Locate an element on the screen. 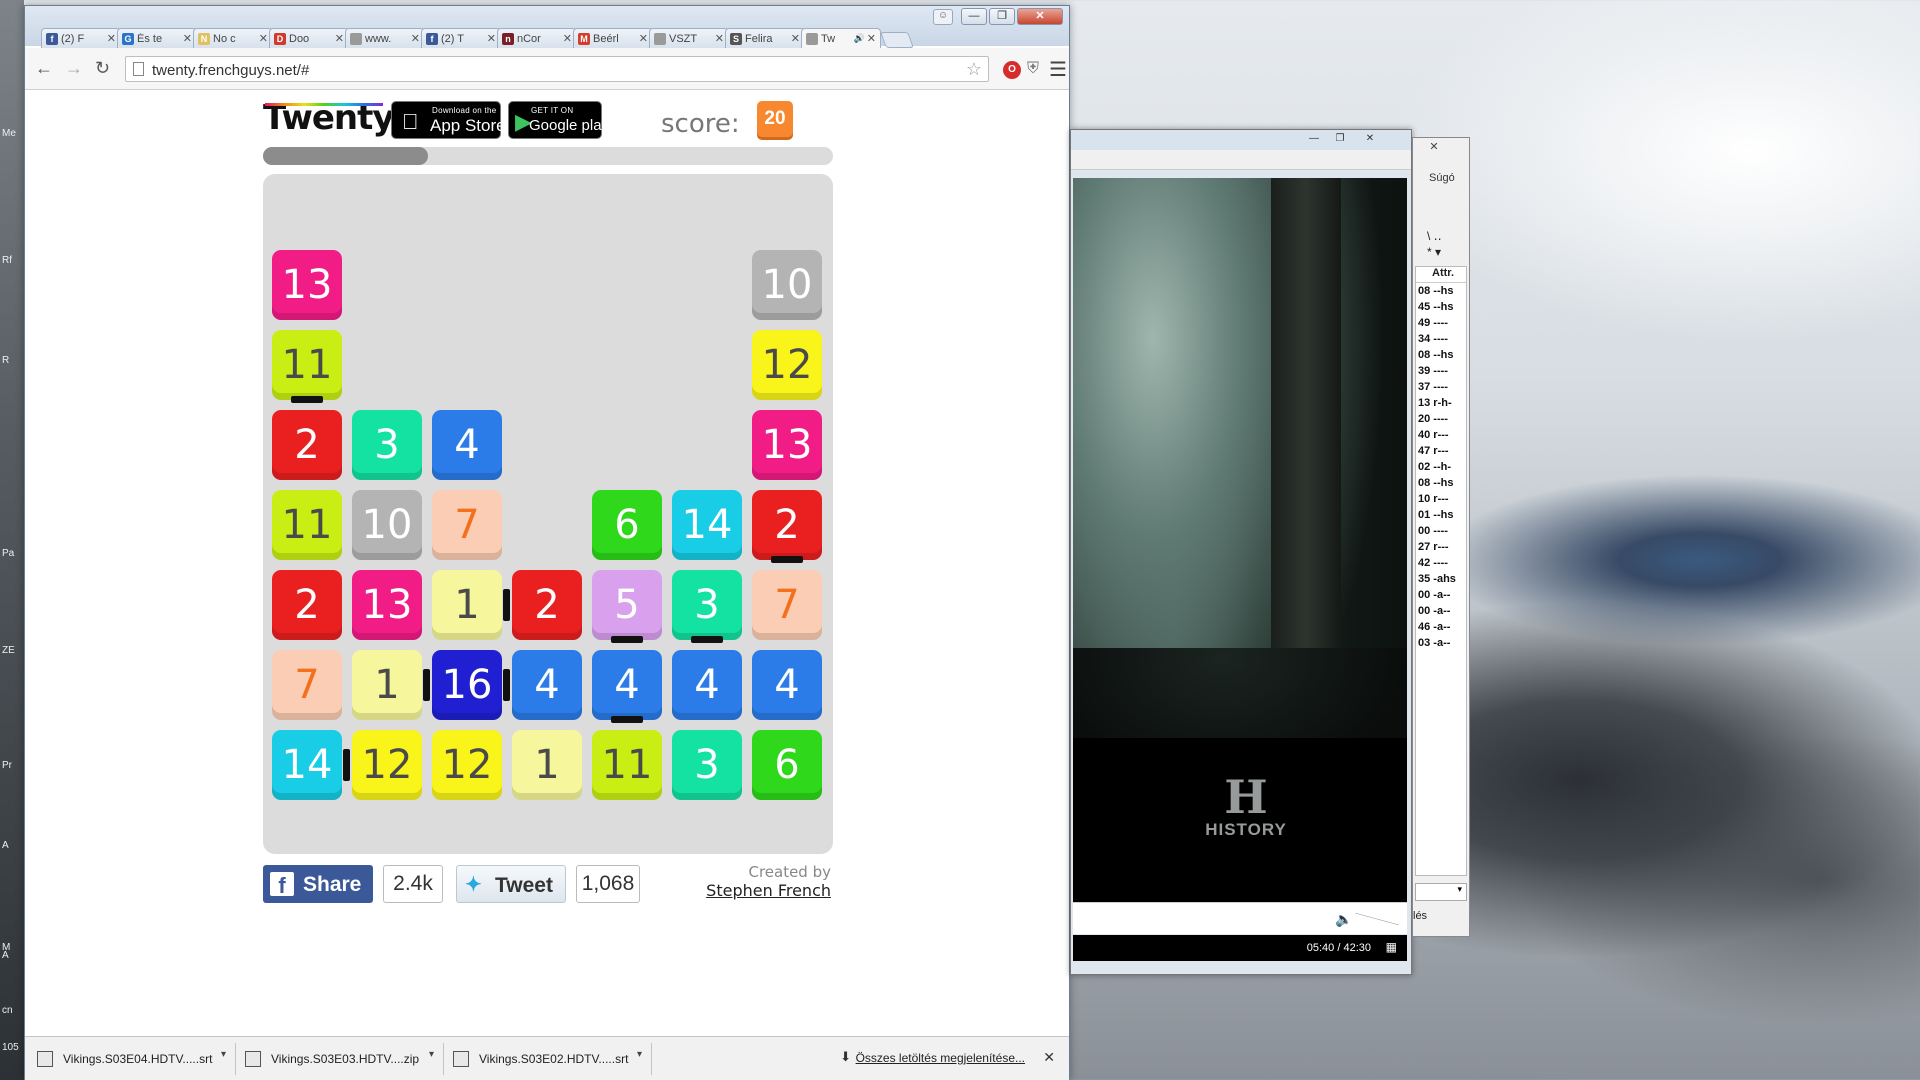 This screenshot has height=1080, width=1920. list-item: 37 ---- is located at coordinates (1441, 387).